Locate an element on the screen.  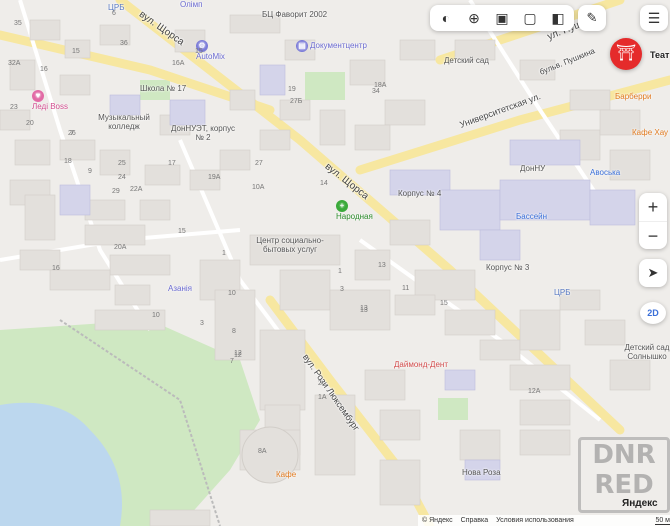
poi-ledi-bos: ♥ Леді Boss is located at coordinates (50, 100).